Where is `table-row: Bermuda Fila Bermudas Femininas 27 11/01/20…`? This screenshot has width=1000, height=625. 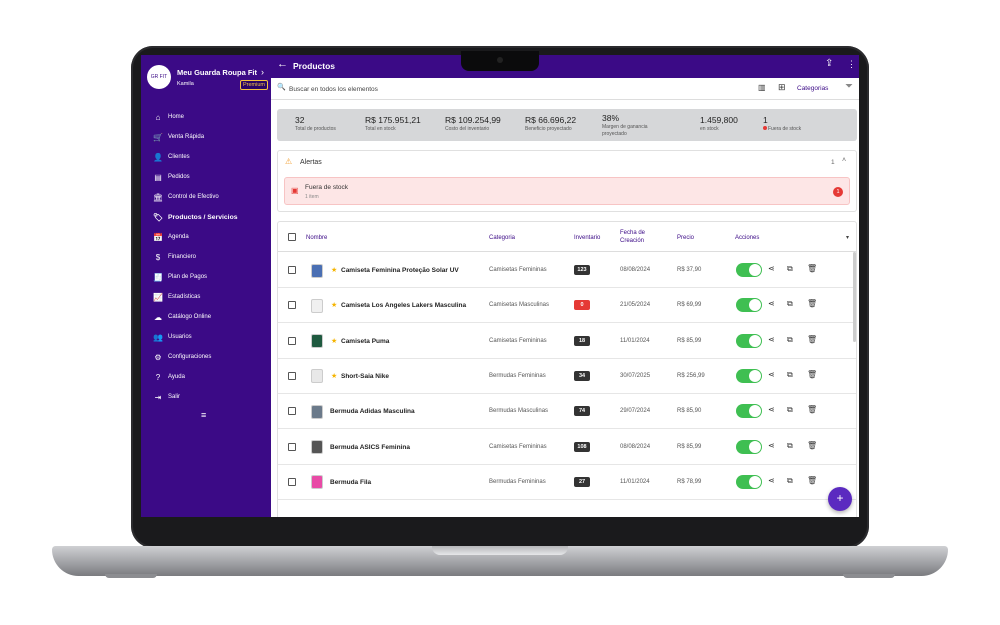
table-row: Bermuda Fila Bermudas Femininas 27 11/01/20… is located at coordinates (567, 482).